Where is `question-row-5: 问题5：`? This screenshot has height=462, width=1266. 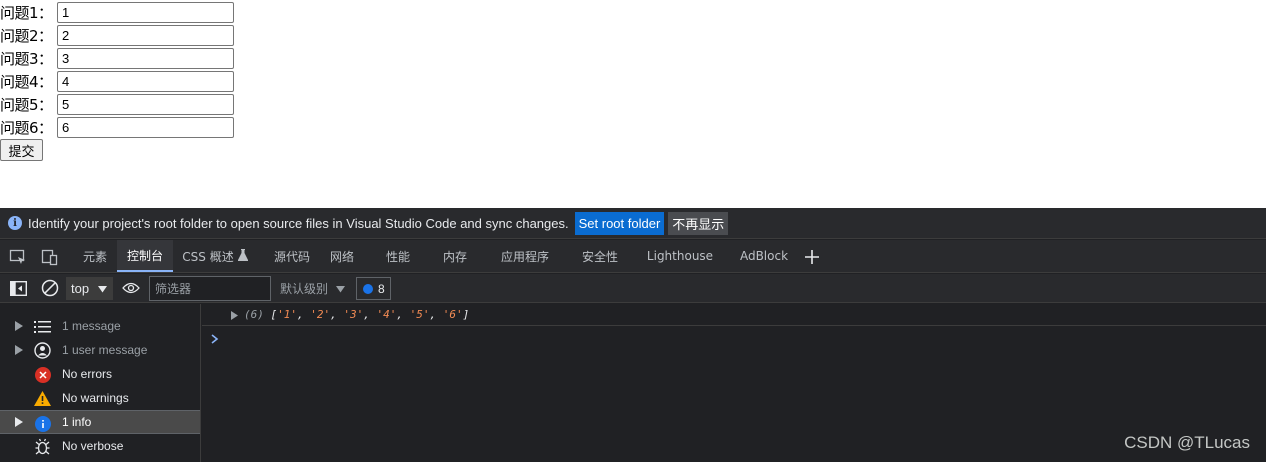
question-row-5: 问题5： is located at coordinates (117, 104).